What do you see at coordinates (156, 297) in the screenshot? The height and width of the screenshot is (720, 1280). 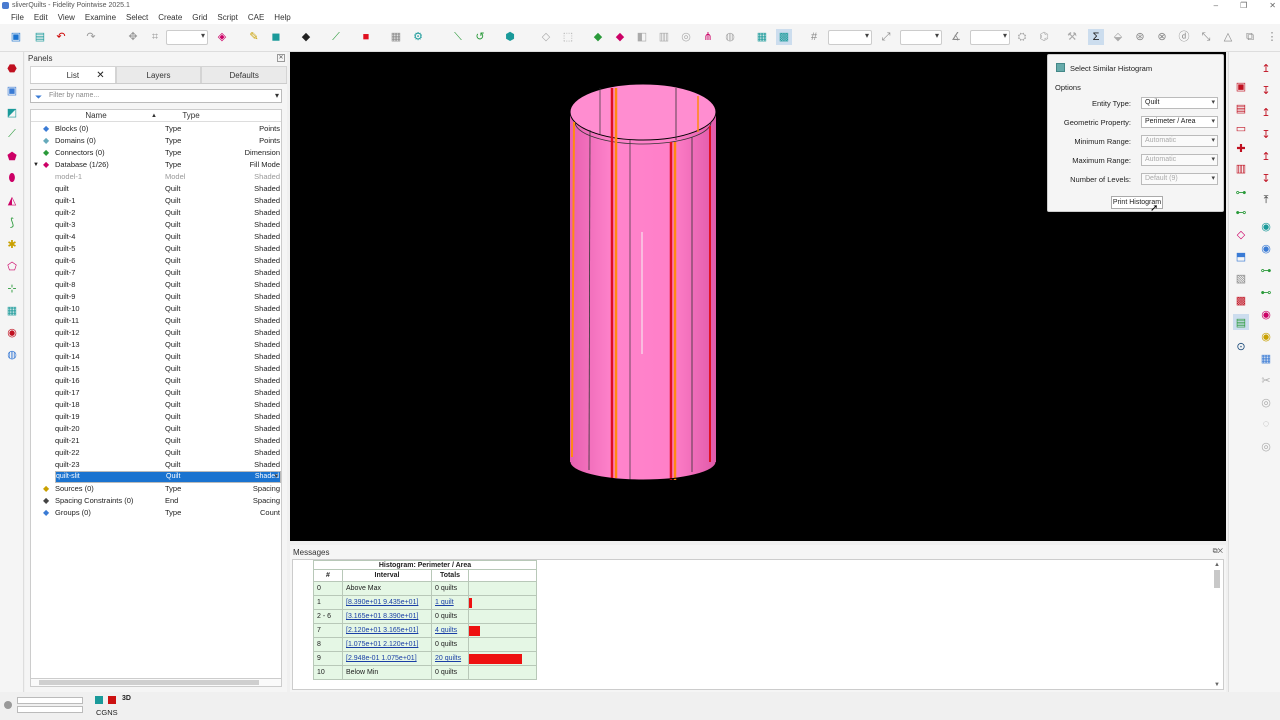 I see `tree-item: quilt-9 Quilt Shaded` at bounding box center [156, 297].